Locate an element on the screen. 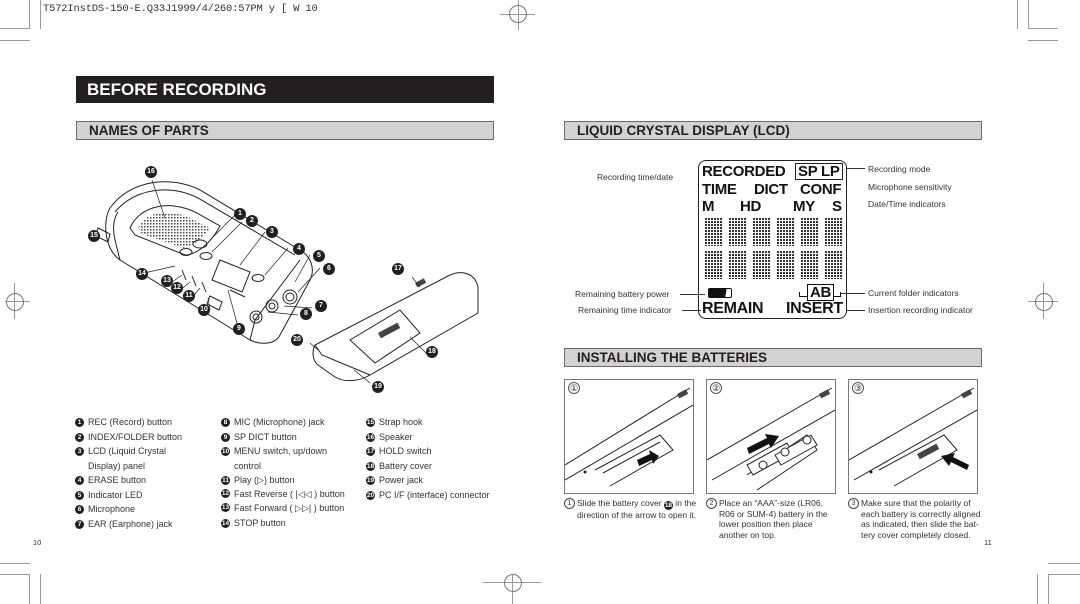  part-item: 8 MIC (Microphone) jack is located at coordinates (283, 422).